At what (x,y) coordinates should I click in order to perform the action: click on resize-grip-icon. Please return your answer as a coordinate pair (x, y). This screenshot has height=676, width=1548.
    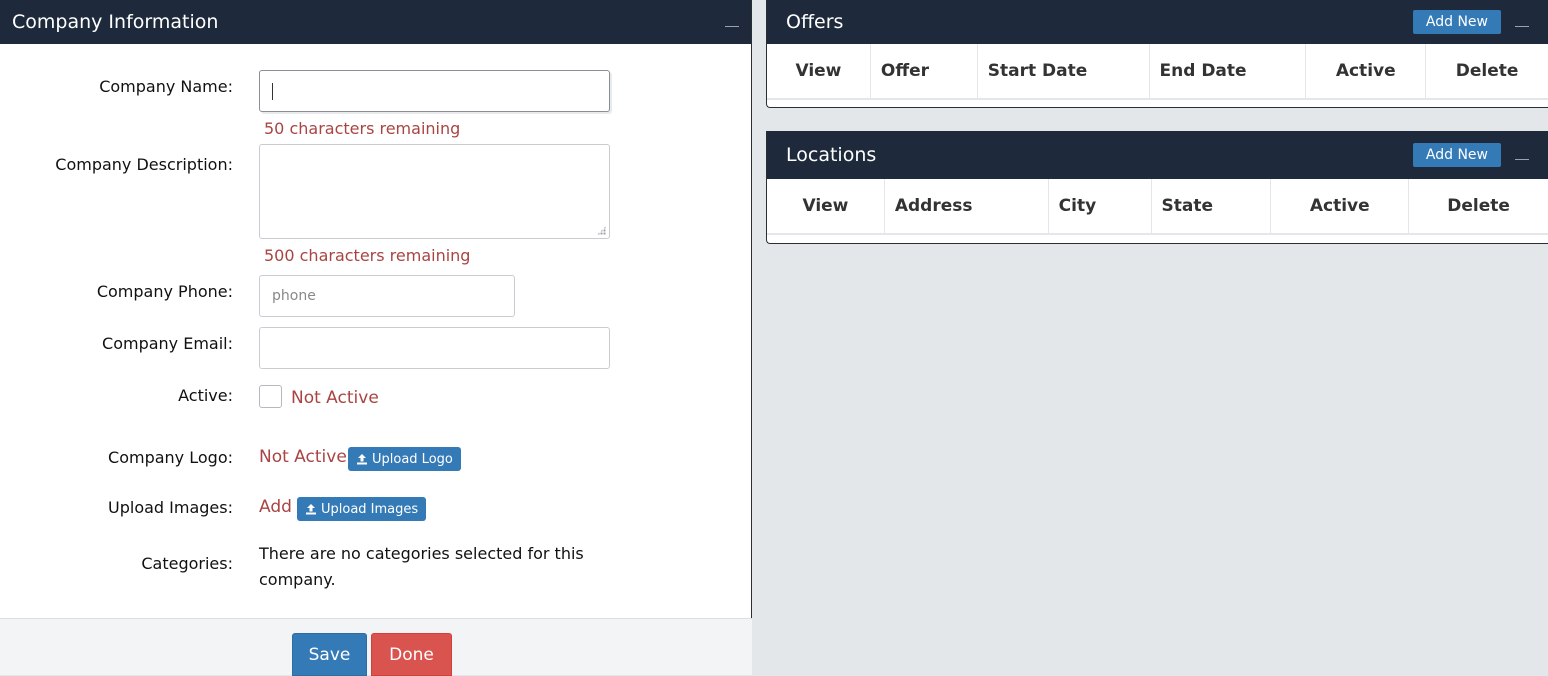
    Looking at the image, I should click on (601, 230).